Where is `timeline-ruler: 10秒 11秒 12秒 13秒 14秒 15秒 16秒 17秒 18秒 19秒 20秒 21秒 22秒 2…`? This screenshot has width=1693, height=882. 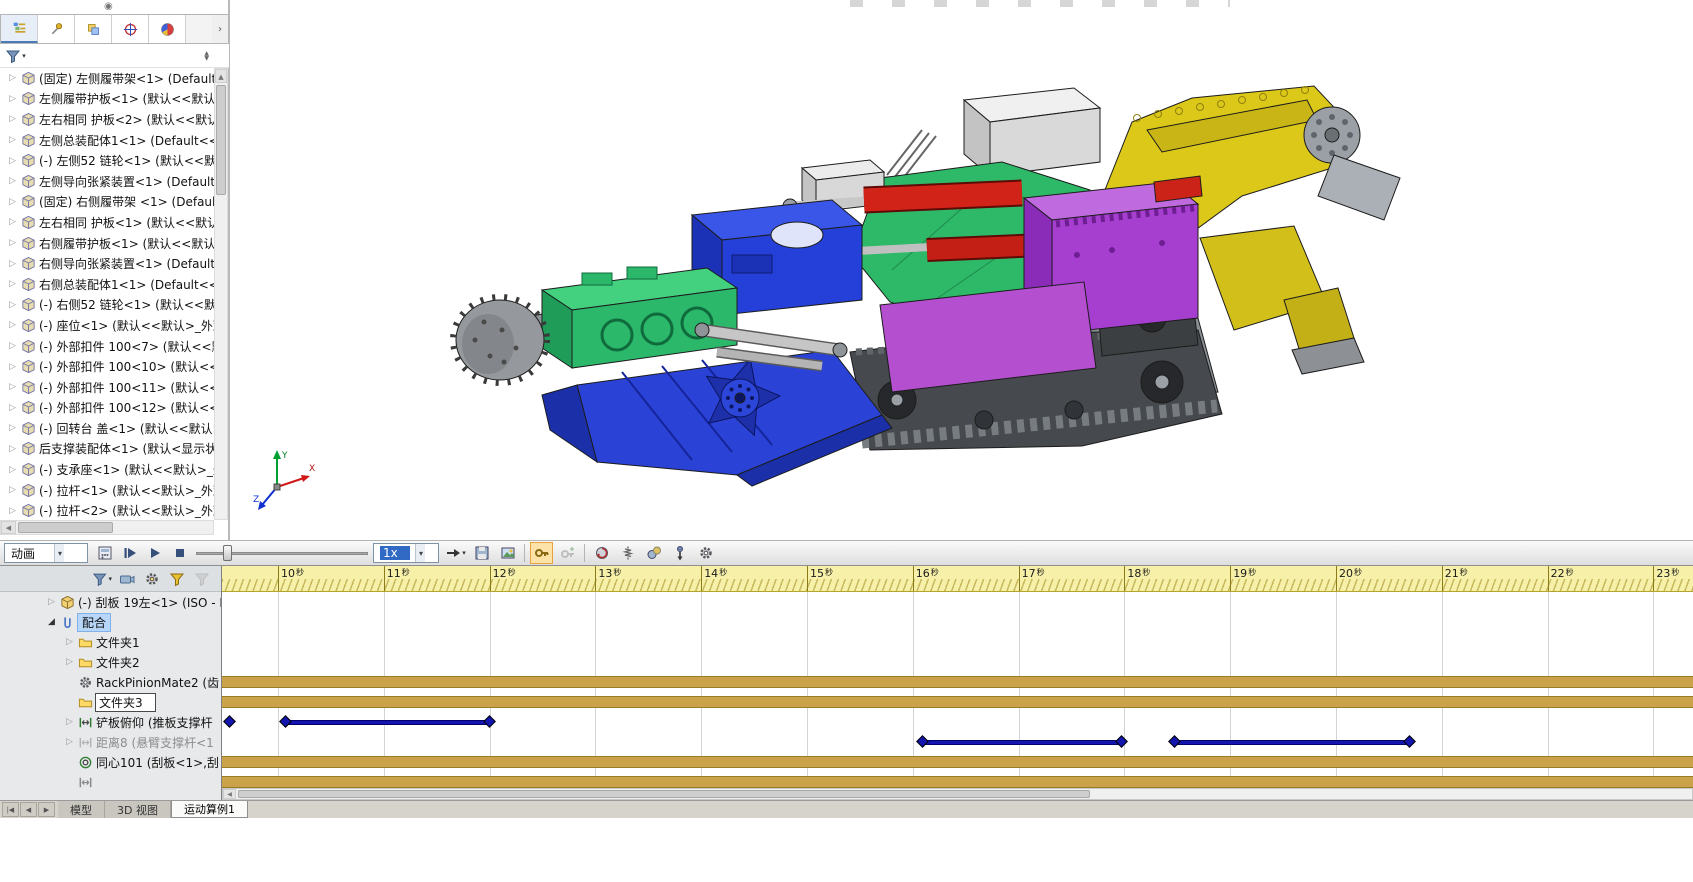 timeline-ruler: 10秒 11秒 12秒 13秒 14秒 15秒 16秒 17秒 18秒 19秒 20秒 21秒 22秒 2… is located at coordinates (957, 579).